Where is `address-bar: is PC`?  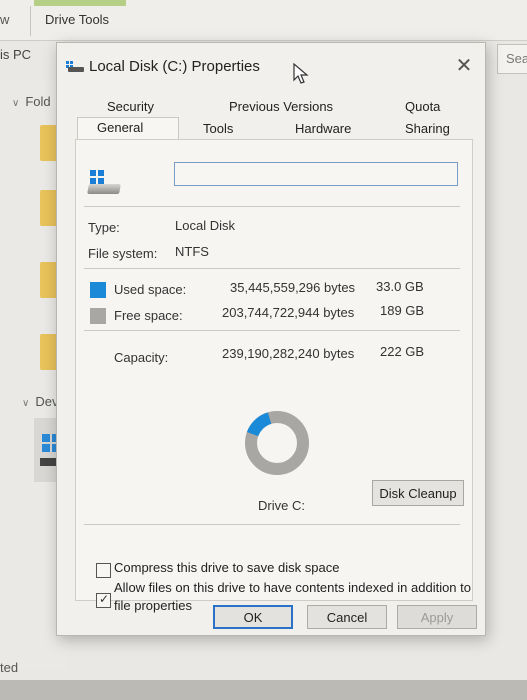 address-bar: is PC is located at coordinates (15, 54).